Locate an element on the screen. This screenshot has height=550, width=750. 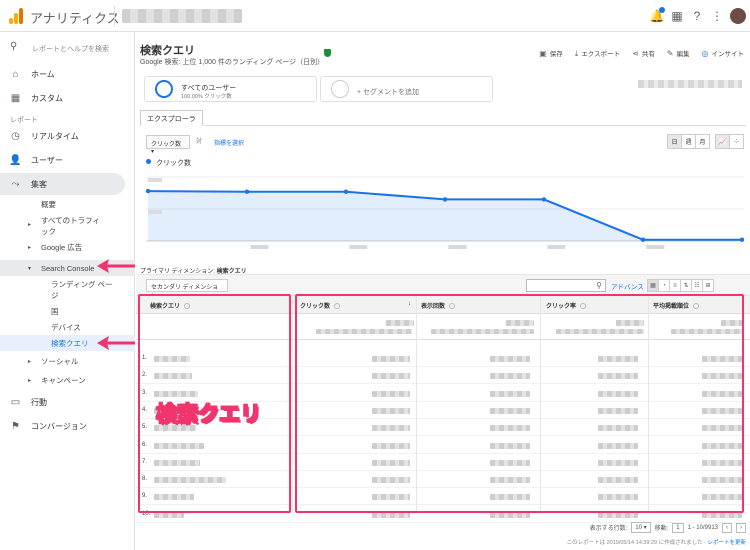
caret-down-icon: ▾ is located at coordinates (30, 268).